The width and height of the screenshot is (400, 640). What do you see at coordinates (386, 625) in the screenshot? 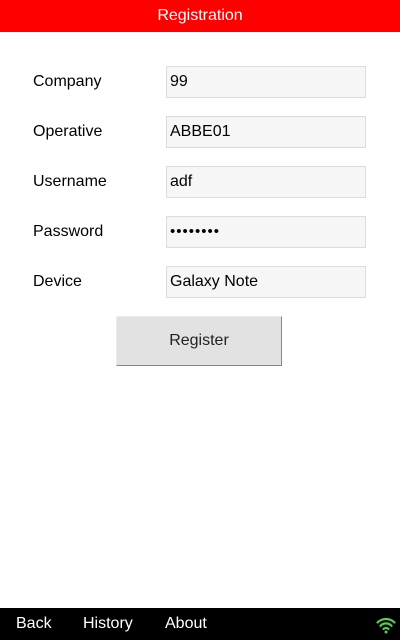
I see `wifi-icon` at bounding box center [386, 625].